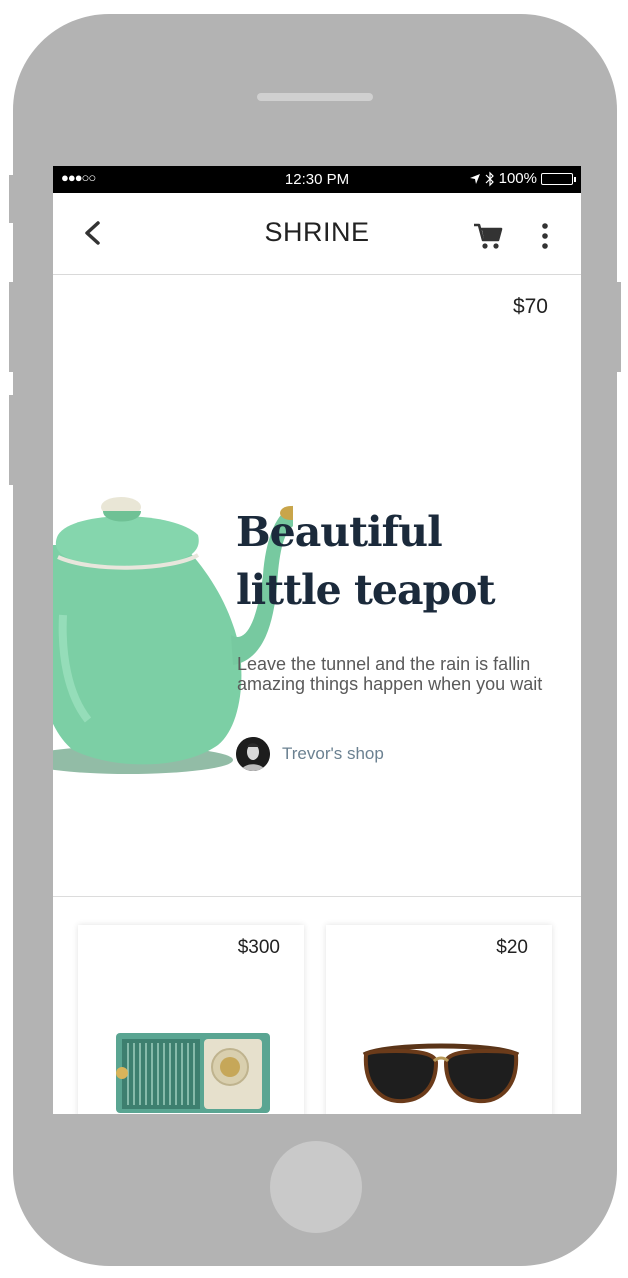  What do you see at coordinates (333, 753) in the screenshot?
I see `shop-name: Trevor's shop` at bounding box center [333, 753].